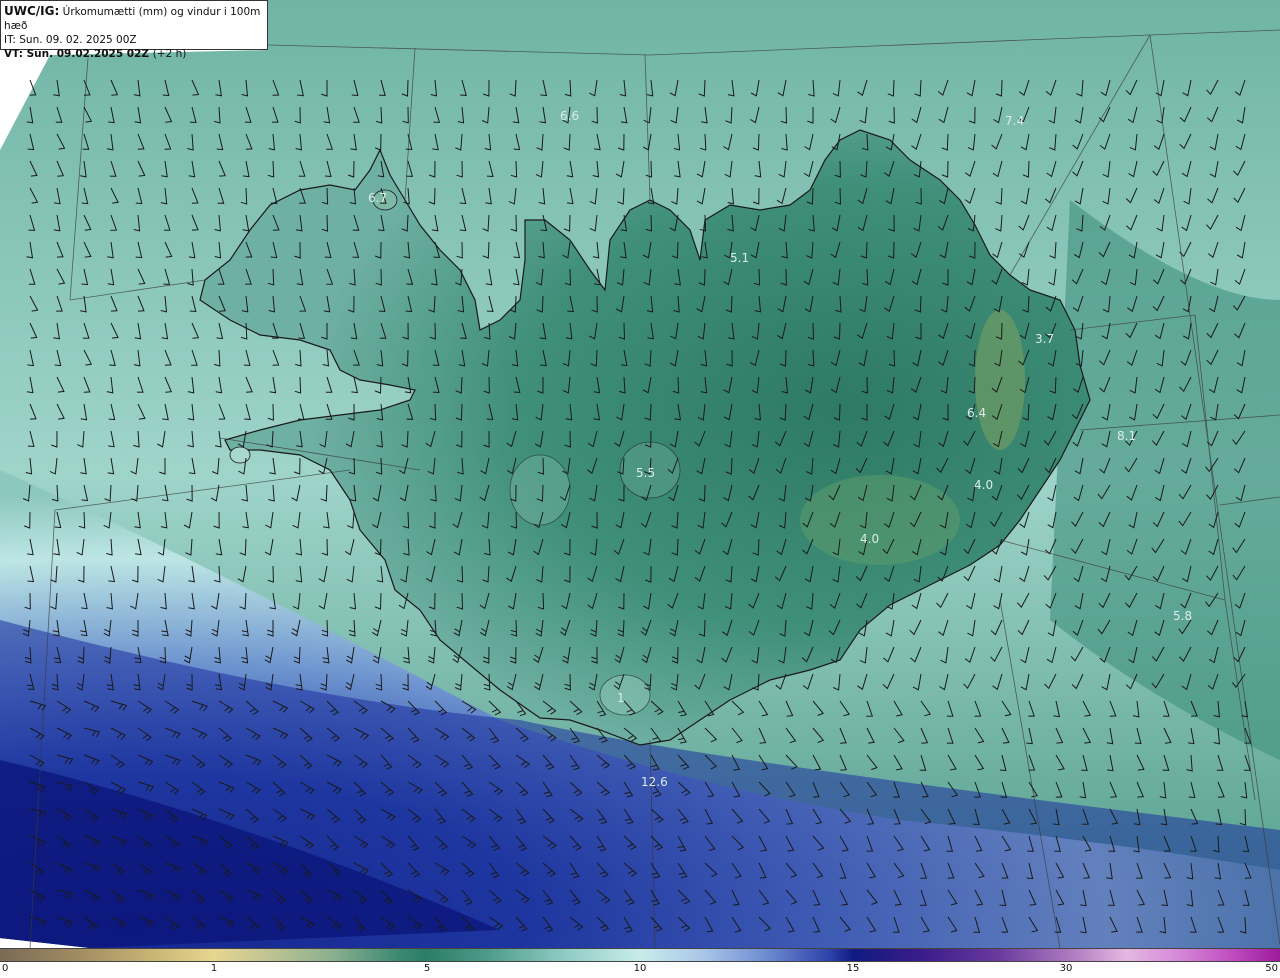  What do you see at coordinates (853, 968) in the screenshot?
I see `colorbar-tick: 15` at bounding box center [853, 968].